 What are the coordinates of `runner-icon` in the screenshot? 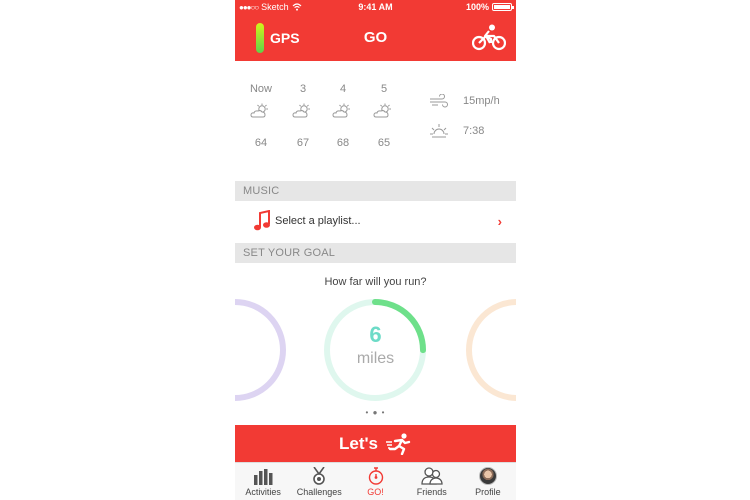 It's located at (398, 443).